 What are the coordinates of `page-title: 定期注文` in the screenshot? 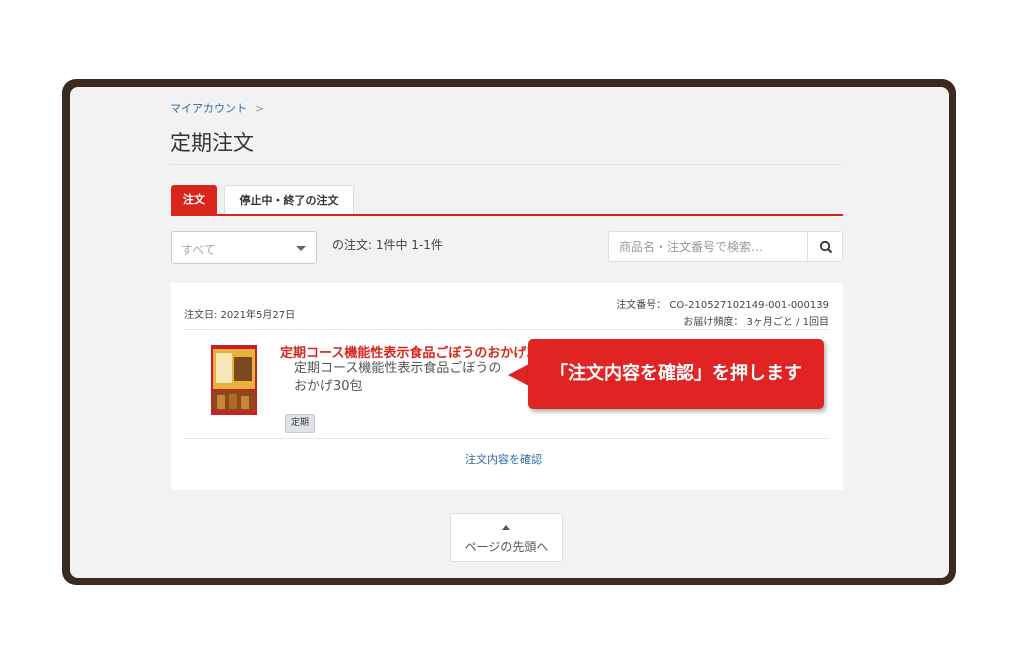 It's located at (212, 143).